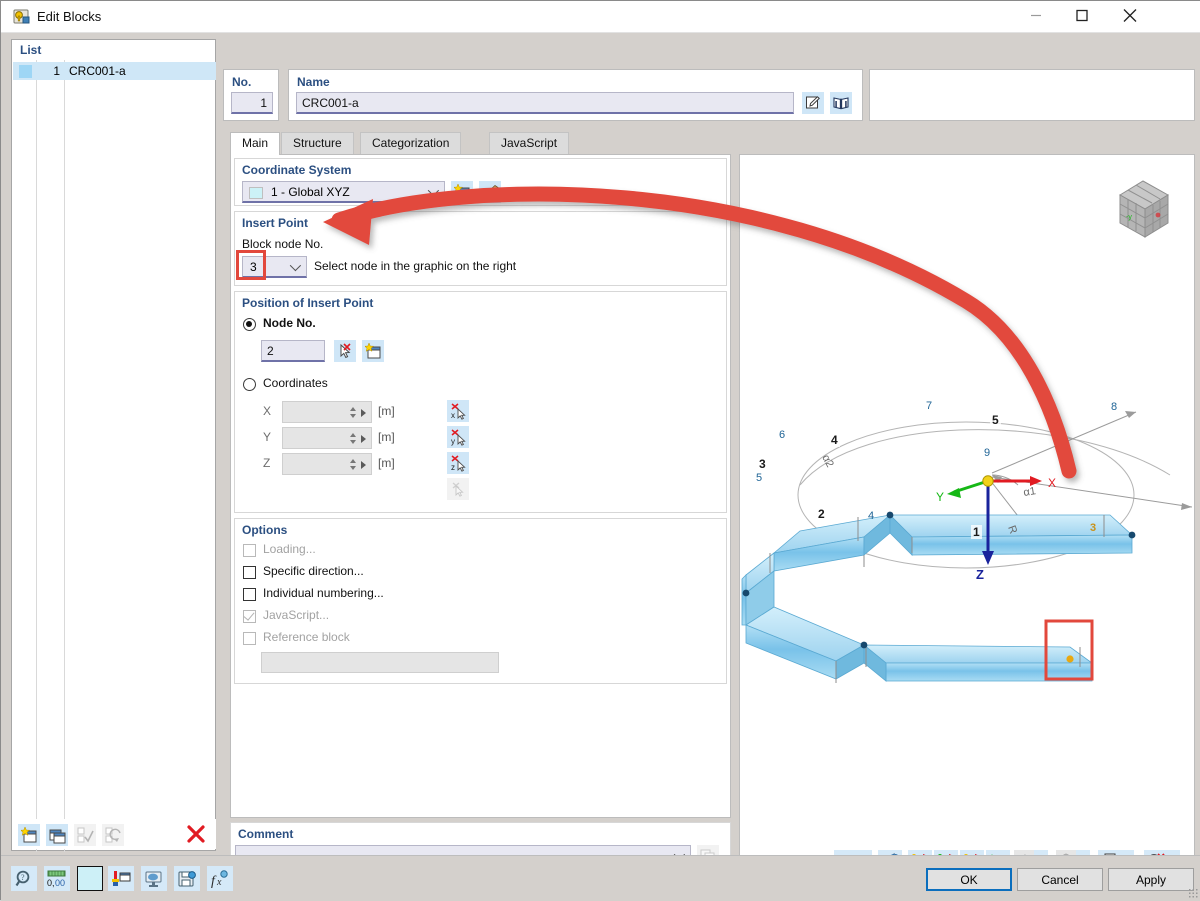  Describe the element at coordinates (759, 478) in the screenshot. I see `node-label-5: 5` at that location.